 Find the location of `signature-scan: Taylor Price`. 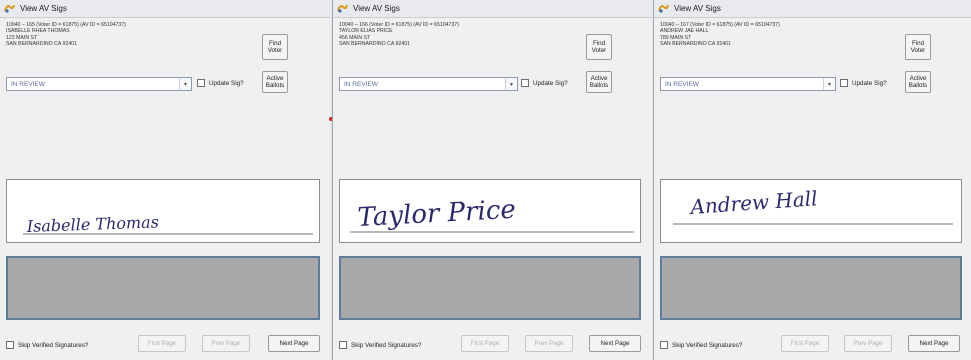

signature-scan: Taylor Price is located at coordinates (492, 214).